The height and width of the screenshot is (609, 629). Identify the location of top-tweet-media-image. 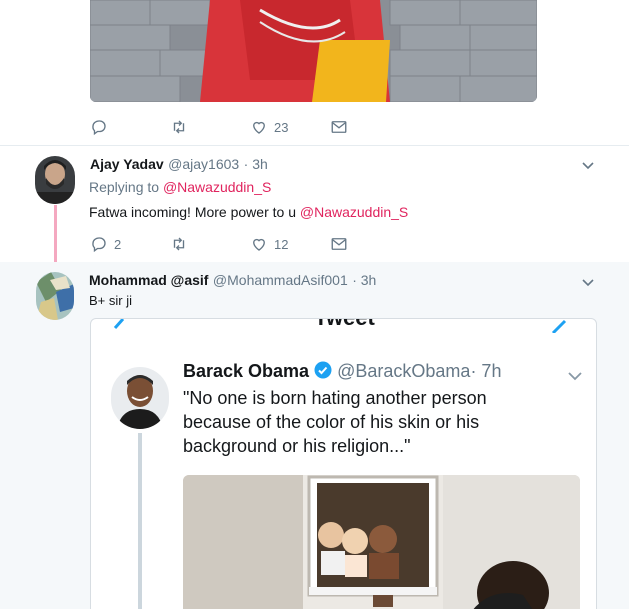
(313, 51).